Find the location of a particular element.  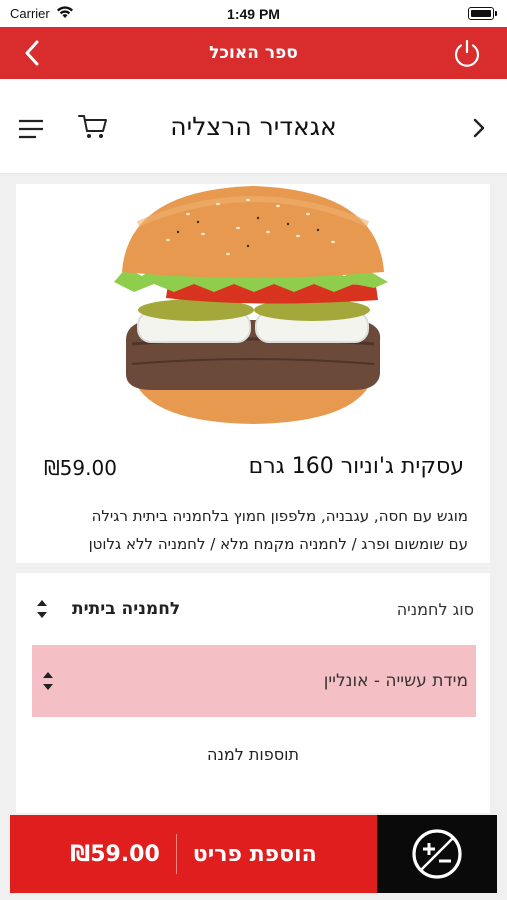

restaurant-name: אגאדיר הרצליה is located at coordinates (253, 126).